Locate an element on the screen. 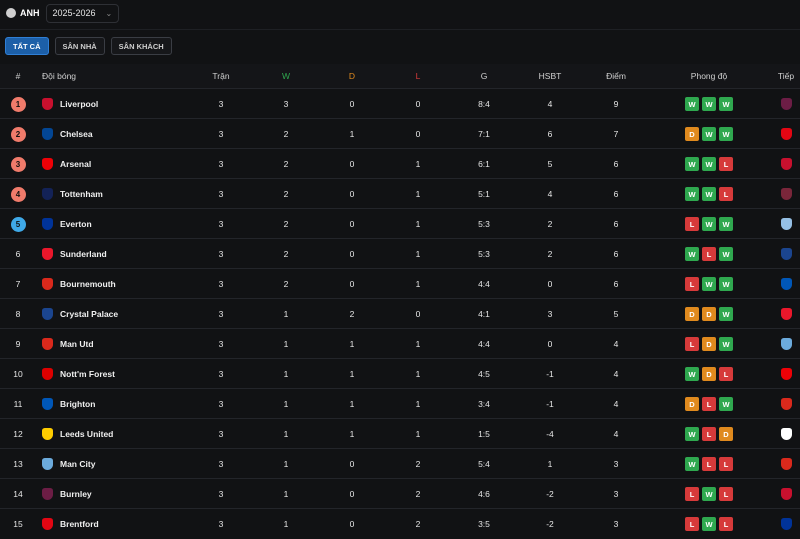  team-cell: Liverpool is located at coordinates (117, 104).